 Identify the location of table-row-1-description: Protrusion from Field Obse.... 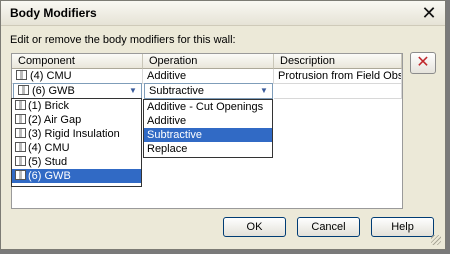
(338, 76).